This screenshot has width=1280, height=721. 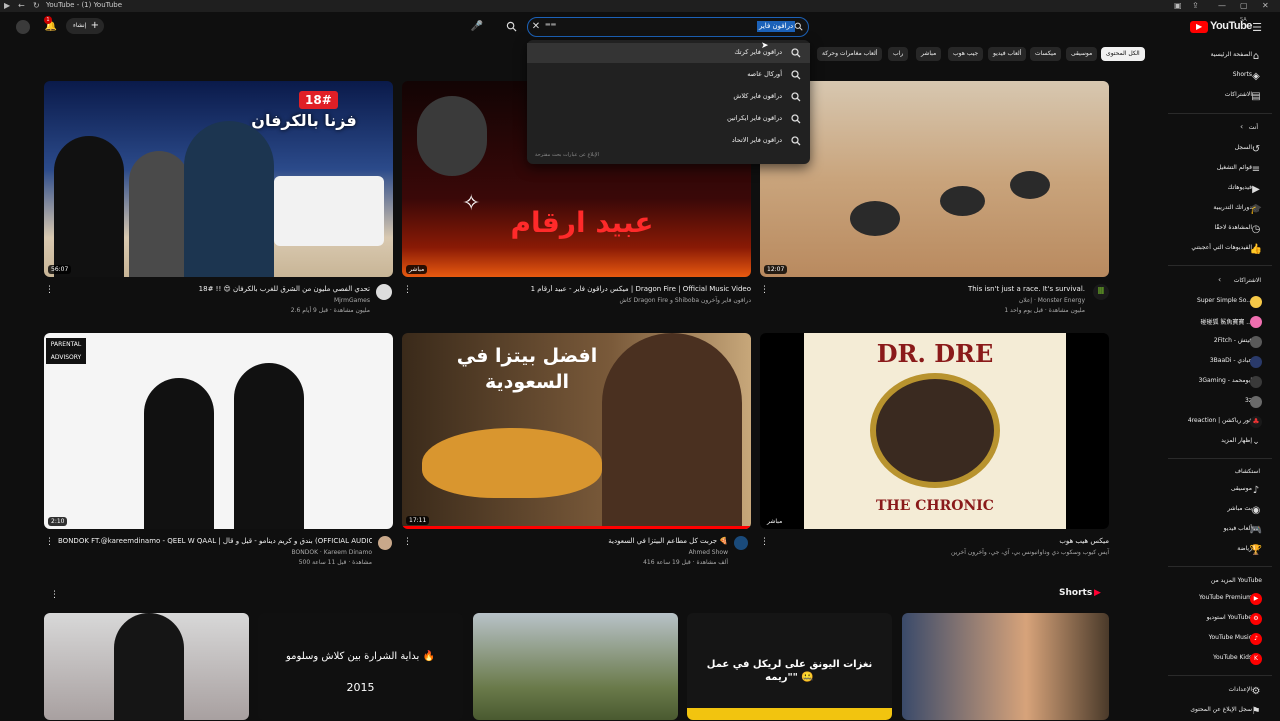 What do you see at coordinates (36, 6) in the screenshot?
I see `reload-icon: ↻` at bounding box center [36, 6].